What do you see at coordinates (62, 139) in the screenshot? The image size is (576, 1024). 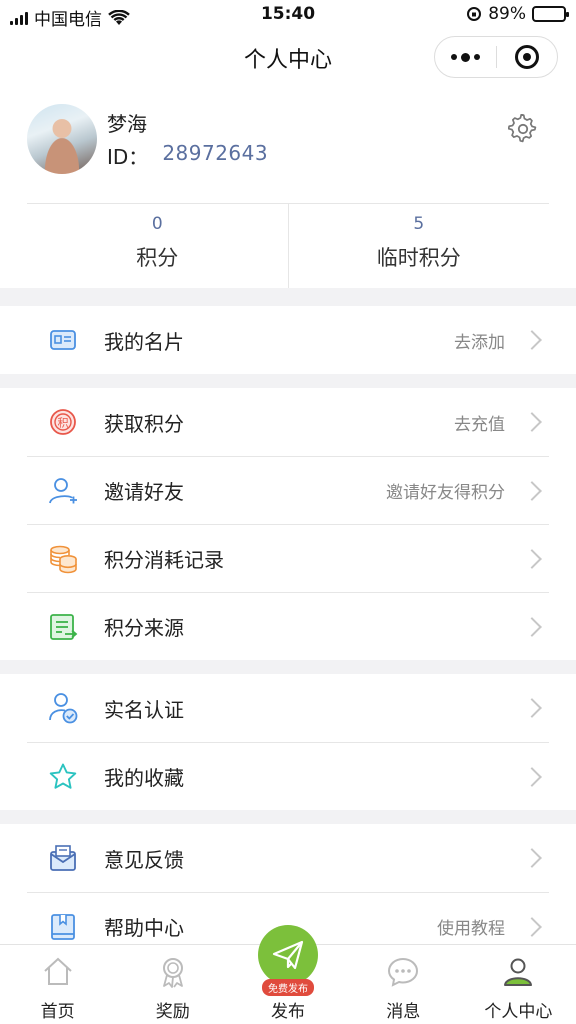 I see `avatar` at bounding box center [62, 139].